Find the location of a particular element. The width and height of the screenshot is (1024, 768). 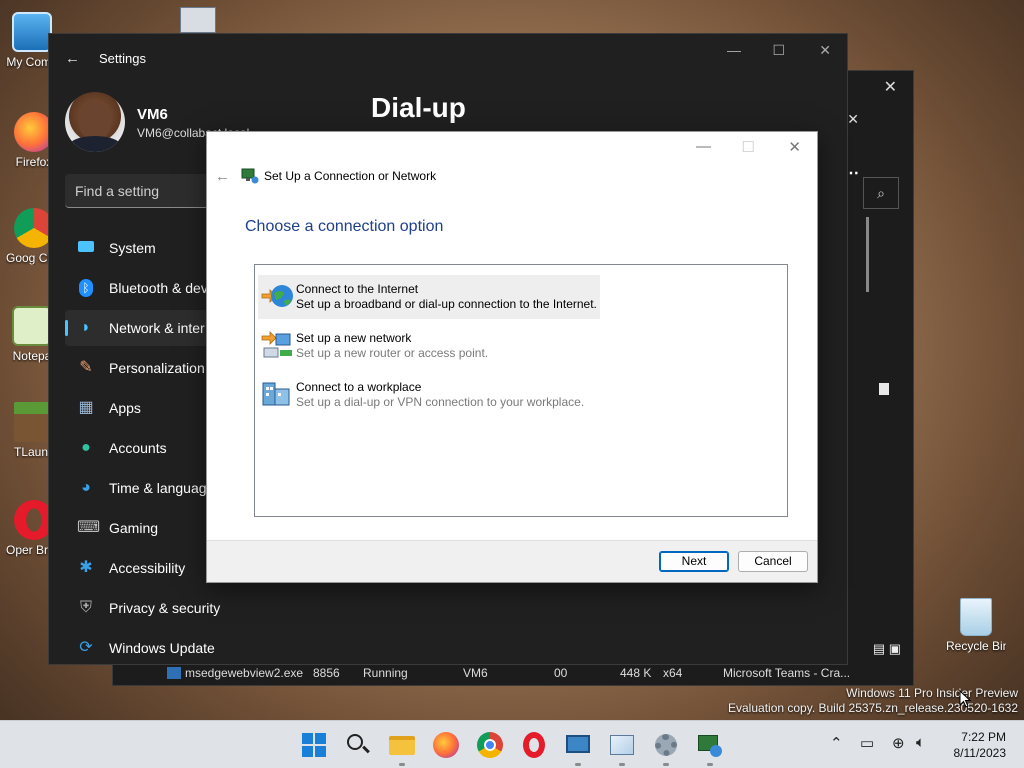

network-setup-icon is located at coordinates (250, 176).